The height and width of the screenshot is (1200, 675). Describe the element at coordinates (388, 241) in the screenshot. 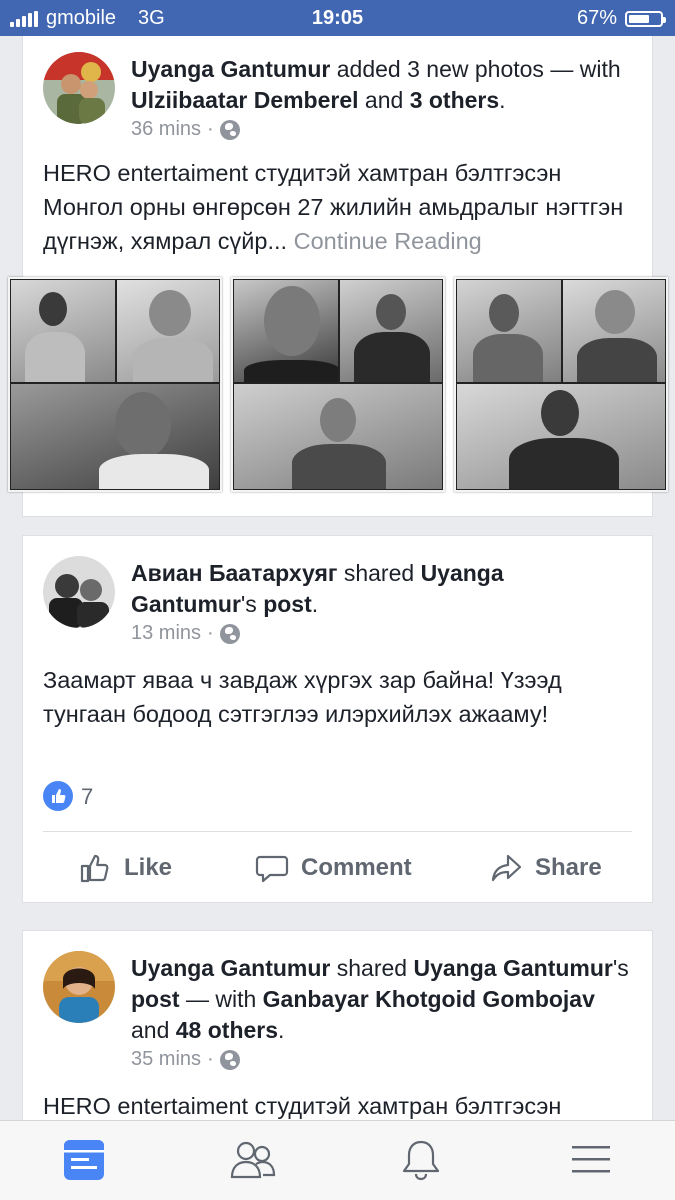

I see `continue-reading-link: Continue Reading` at that location.